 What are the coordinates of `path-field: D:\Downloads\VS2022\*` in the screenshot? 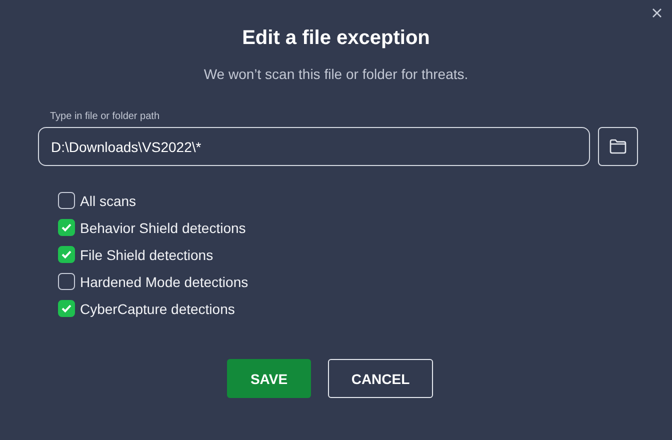 It's located at (314, 146).